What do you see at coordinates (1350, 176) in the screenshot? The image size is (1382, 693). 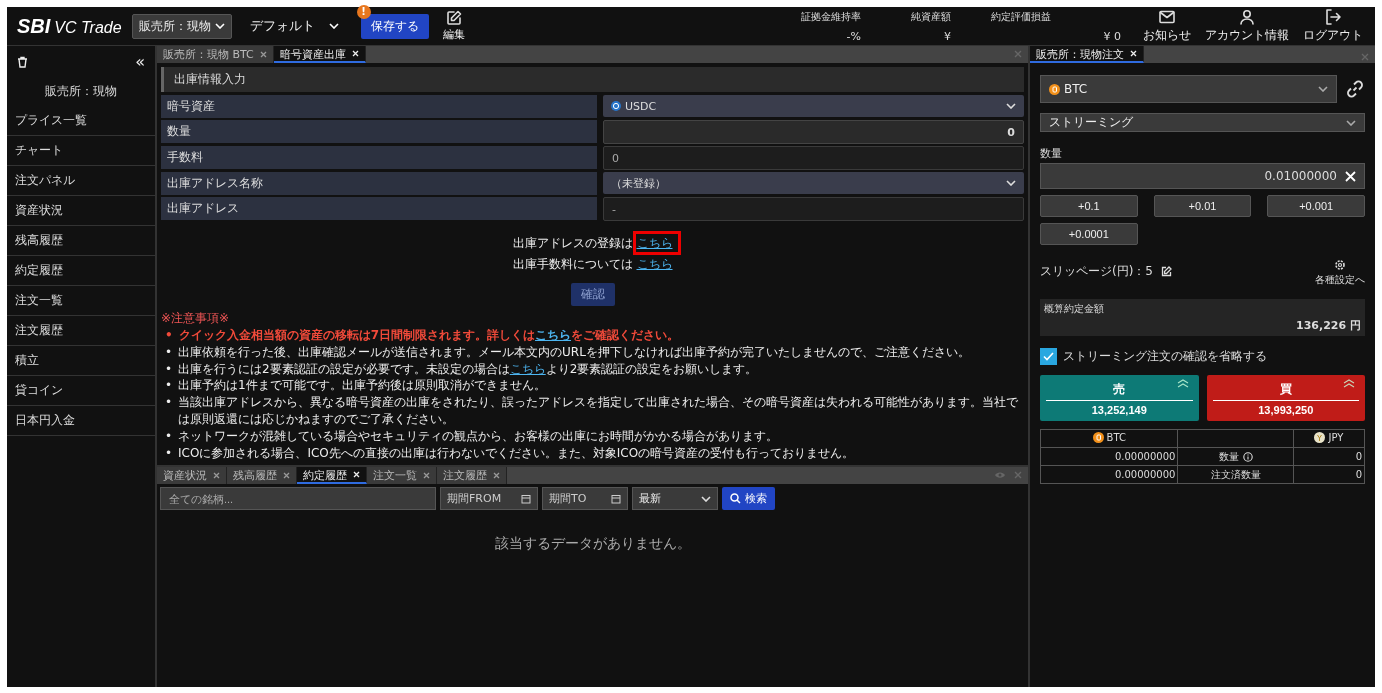 I see `clear-icon` at bounding box center [1350, 176].